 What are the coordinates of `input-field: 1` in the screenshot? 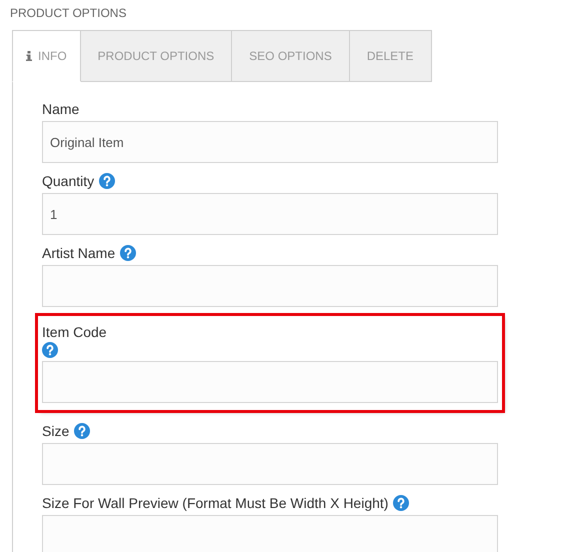 It's located at (270, 214).